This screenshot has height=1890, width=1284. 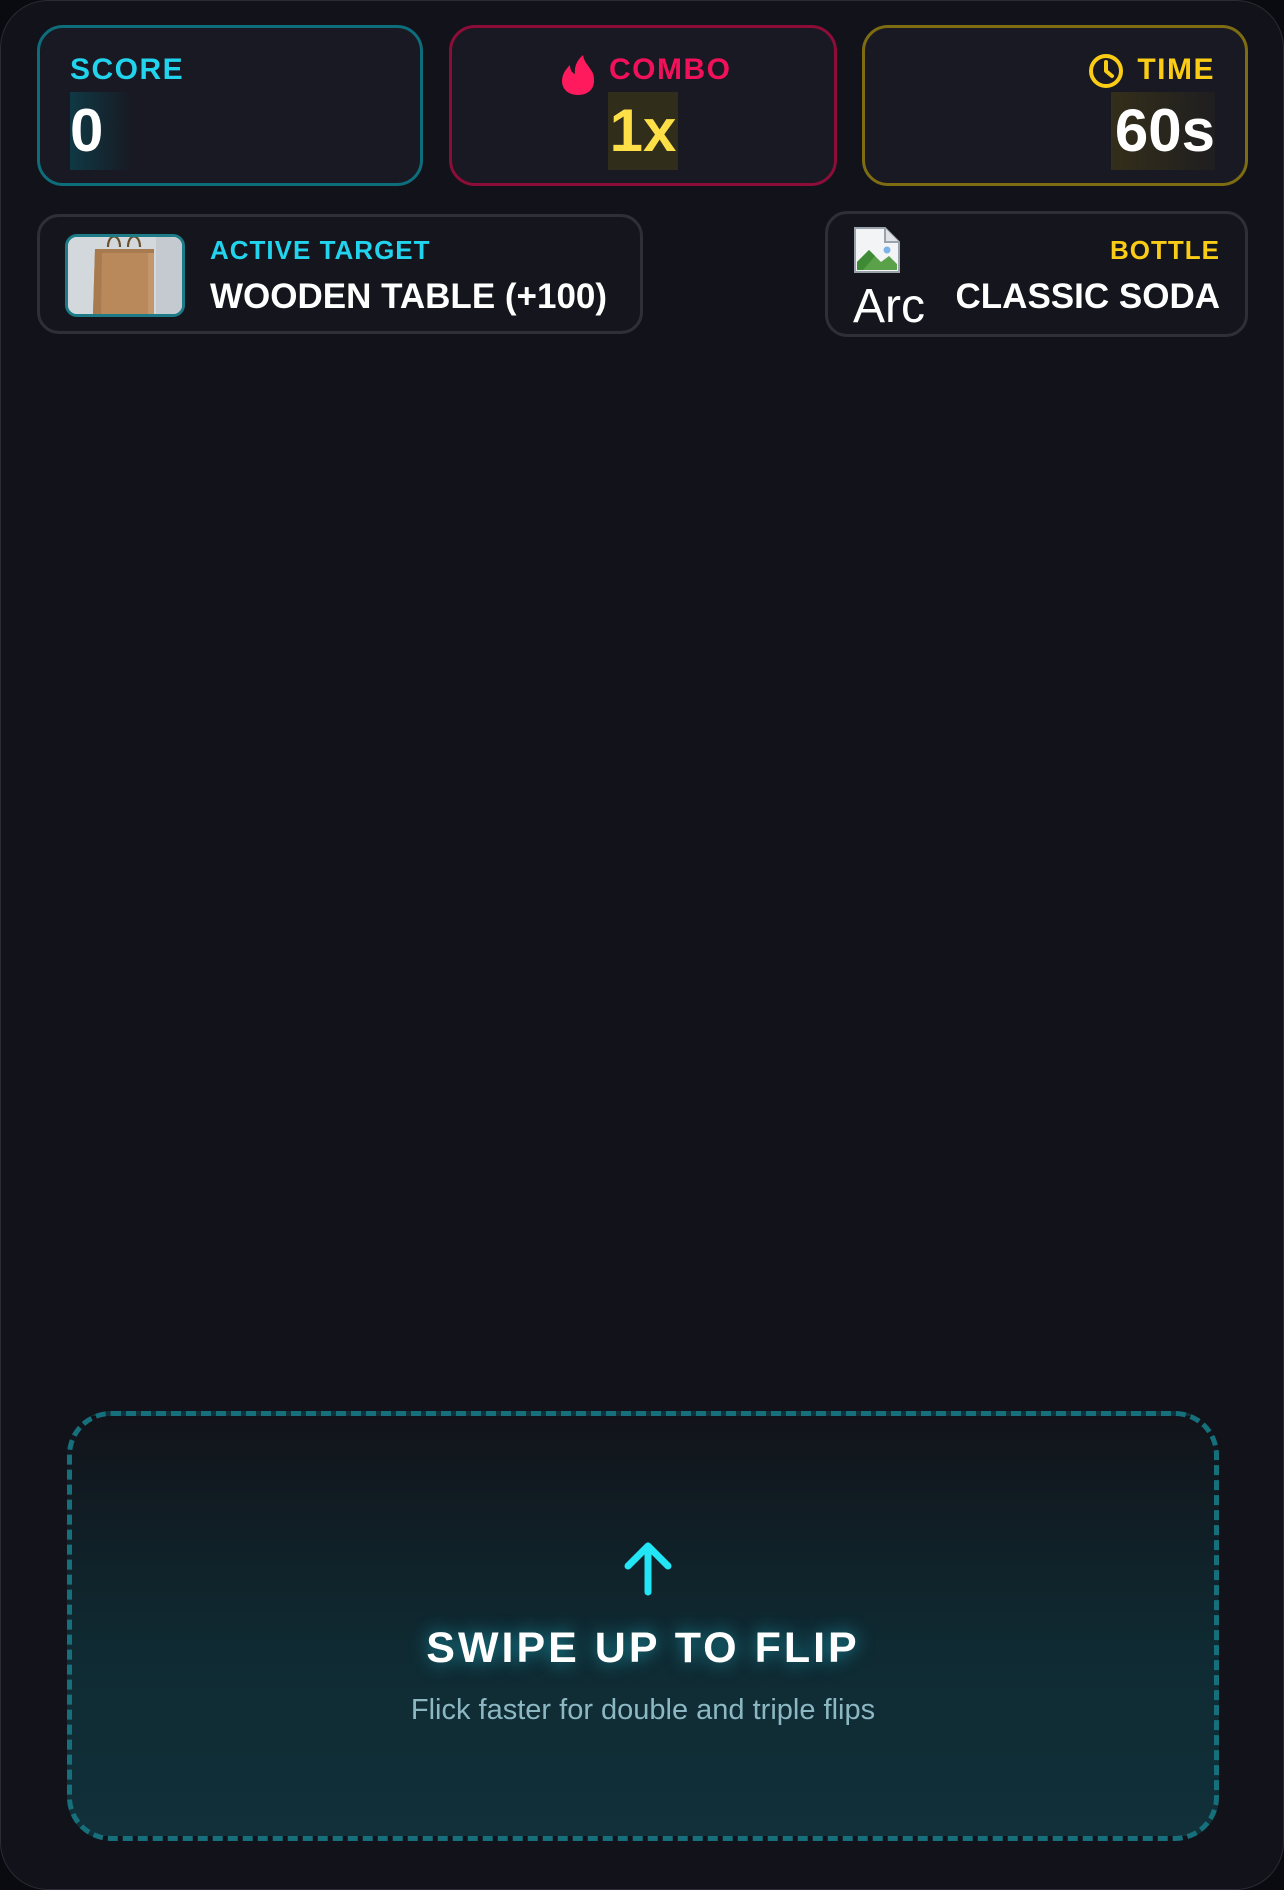 What do you see at coordinates (127, 69) in the screenshot?
I see `score-label: SCORE` at bounding box center [127, 69].